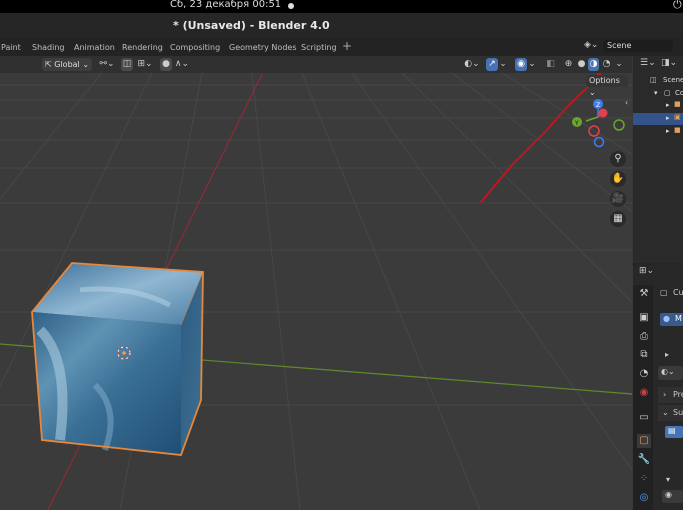 The height and width of the screenshot is (510, 683). What do you see at coordinates (644, 479) in the screenshot?
I see `particles-tab-icon: ⁘` at bounding box center [644, 479].